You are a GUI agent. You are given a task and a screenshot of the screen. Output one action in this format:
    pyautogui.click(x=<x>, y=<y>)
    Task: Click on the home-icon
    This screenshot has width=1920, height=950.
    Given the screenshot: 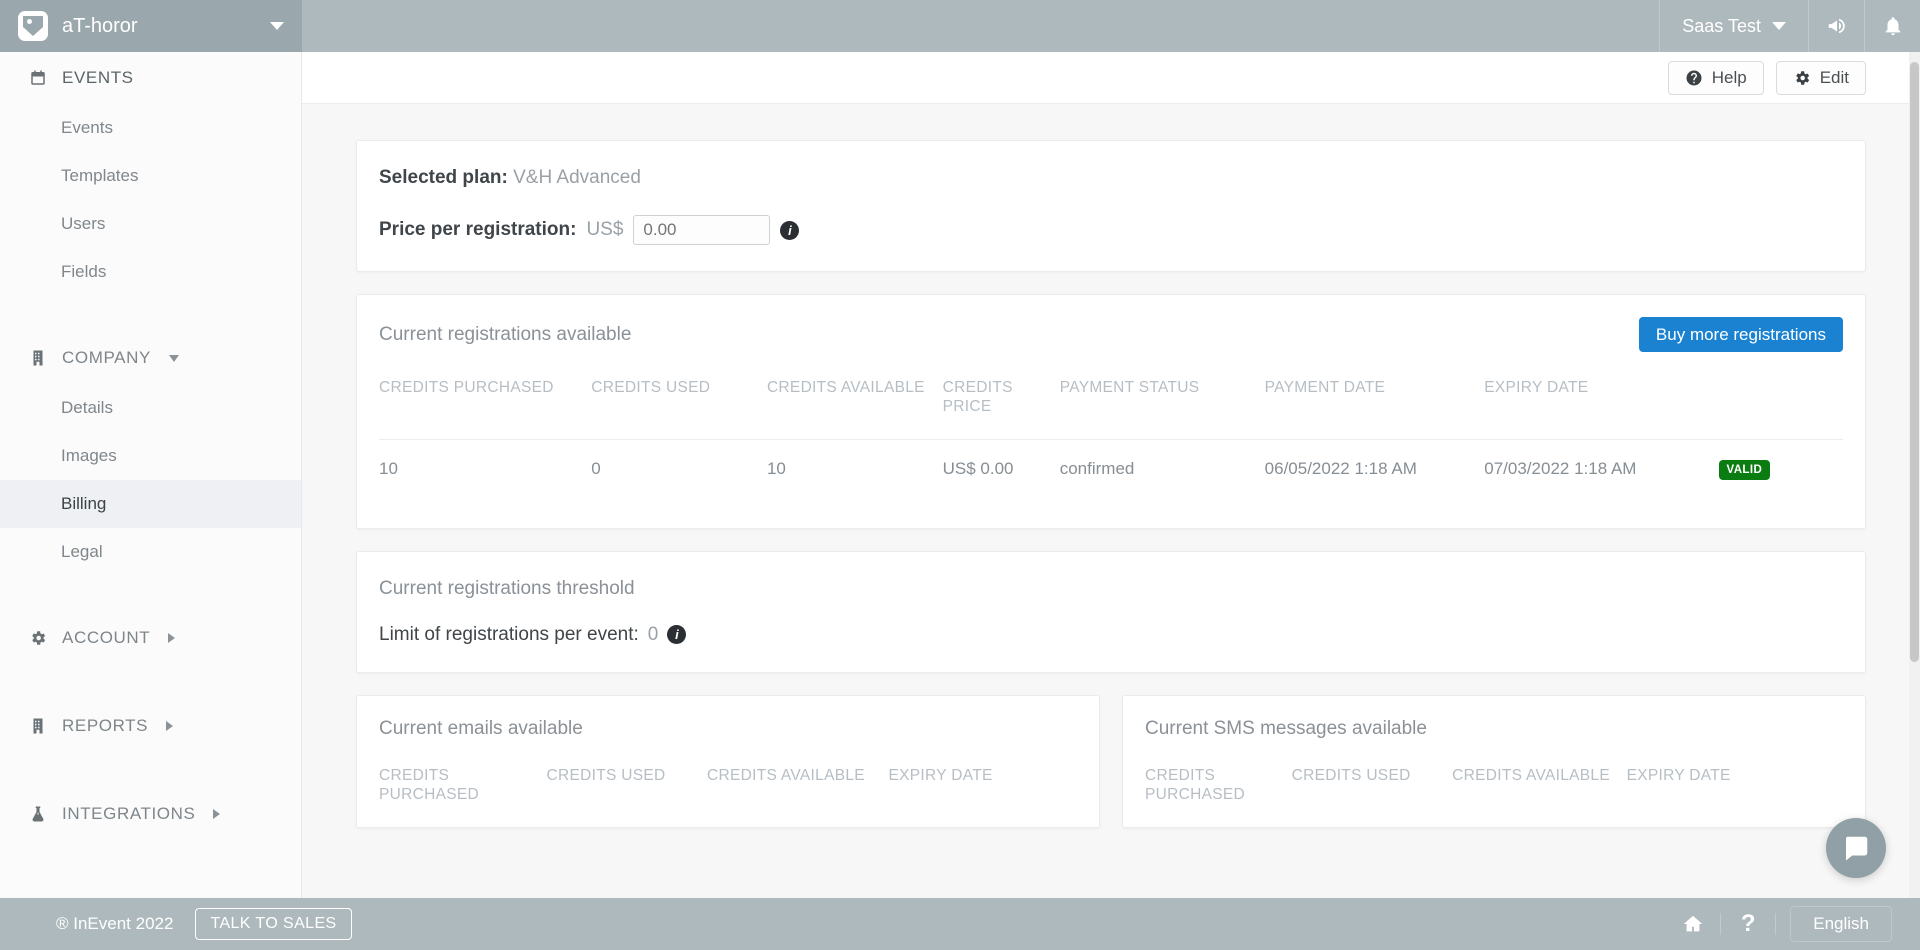 What is the action you would take?
    pyautogui.click(x=1693, y=923)
    